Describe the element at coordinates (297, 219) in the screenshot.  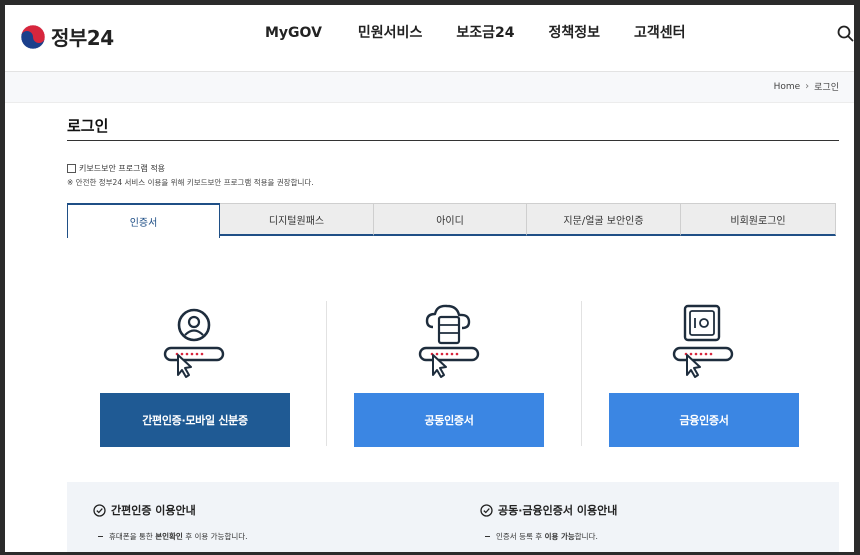
I see `tab-digital-onepass: 디지털원패스` at that location.